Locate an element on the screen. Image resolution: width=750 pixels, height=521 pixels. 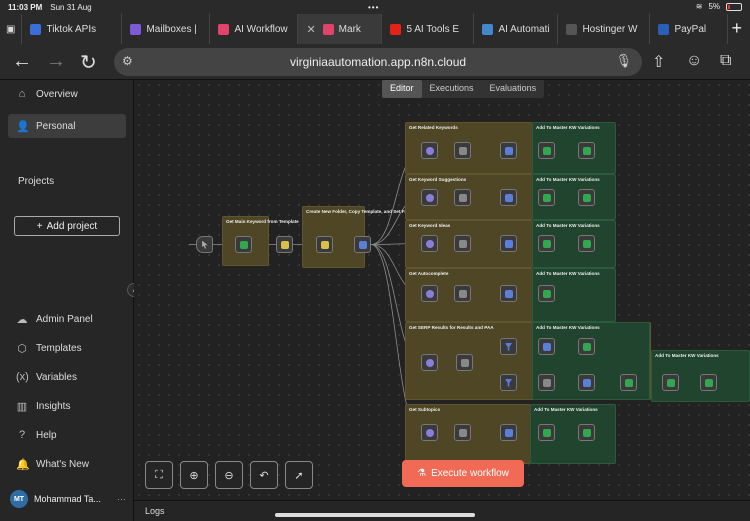
sidebar-item-label: What's New is located at coordinates (63, 464).